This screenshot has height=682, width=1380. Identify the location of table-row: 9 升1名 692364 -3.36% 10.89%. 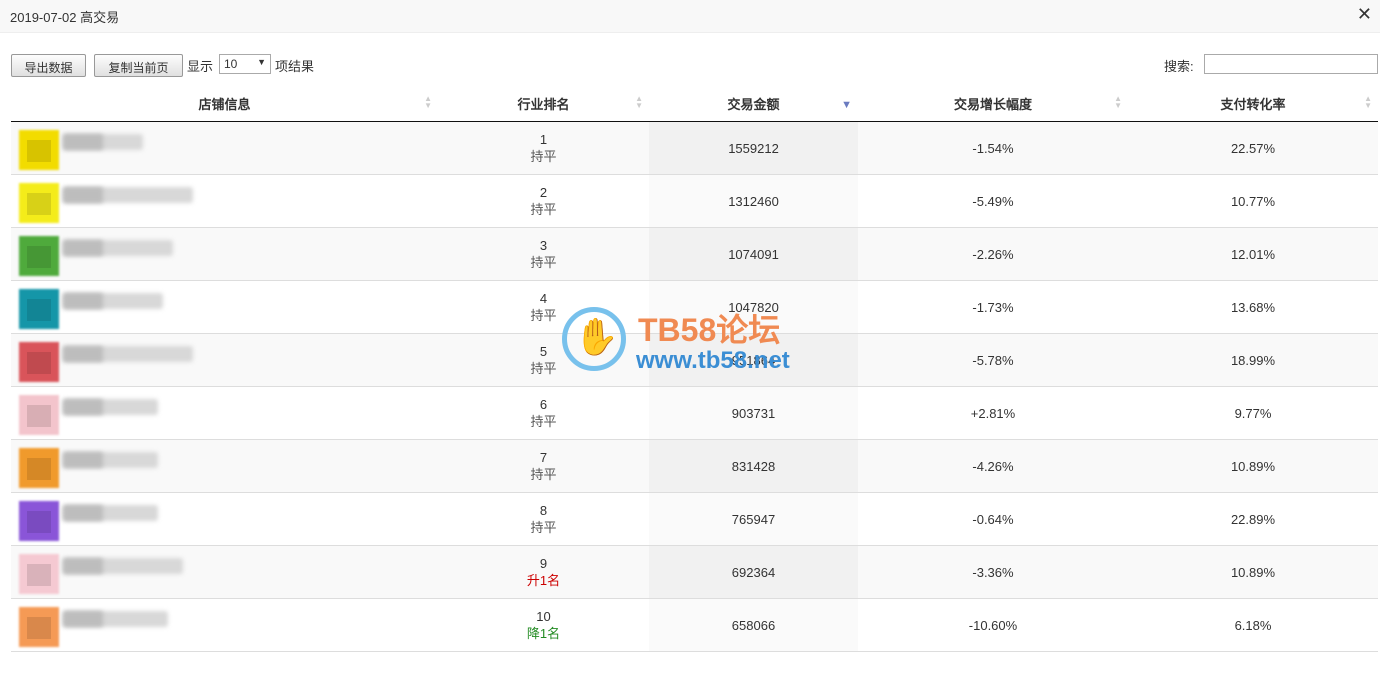
(694, 572).